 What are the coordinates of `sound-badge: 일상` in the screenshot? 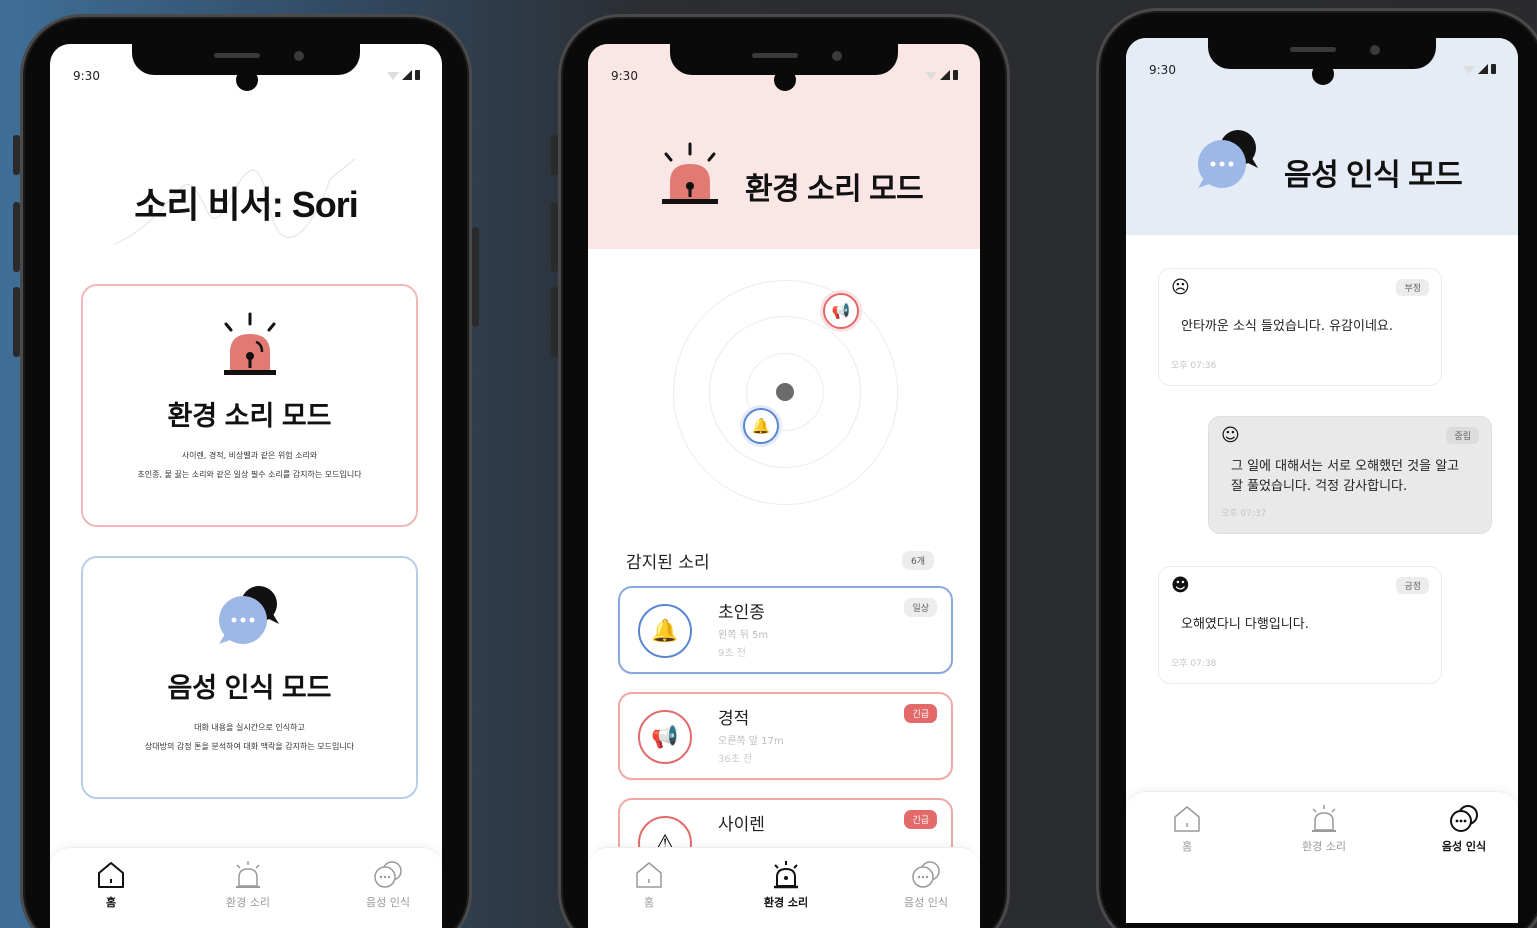 It's located at (920, 607).